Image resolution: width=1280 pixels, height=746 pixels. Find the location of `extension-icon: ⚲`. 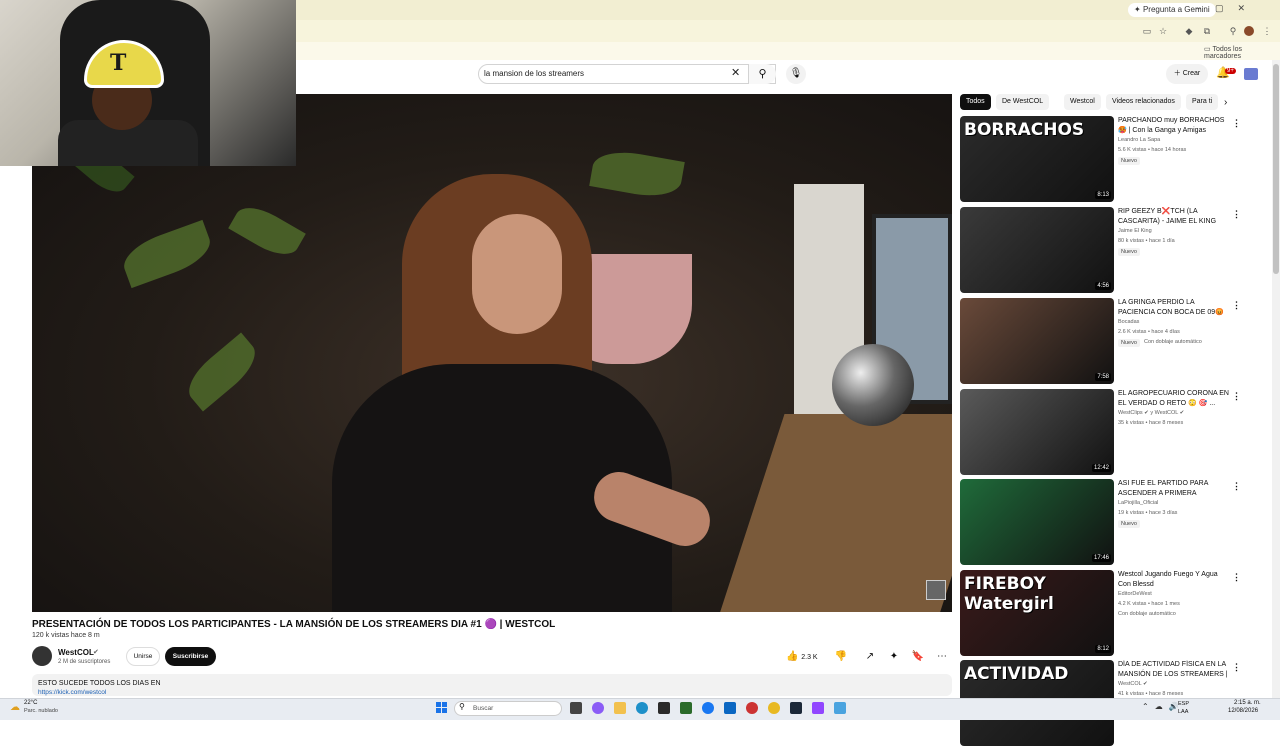

extension-icon: ⚲ is located at coordinates (1233, 31).